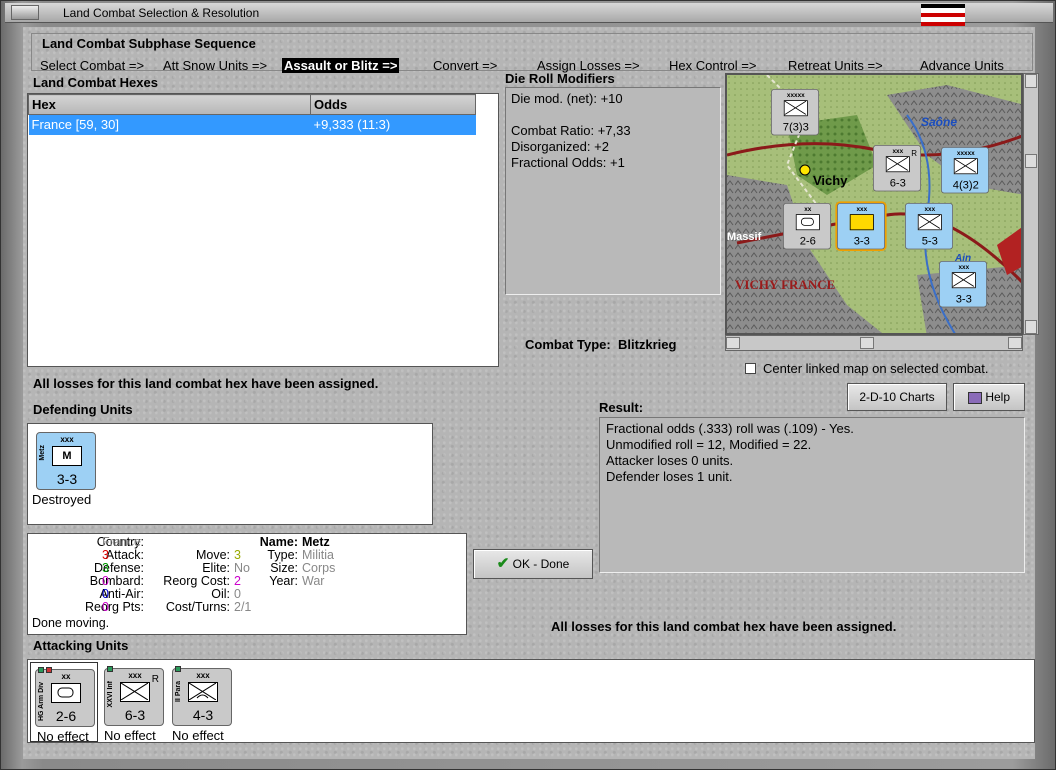 This screenshot has height=770, width=1056. Describe the element at coordinates (750, 368) in the screenshot. I see `center-map-checkbox` at that location.